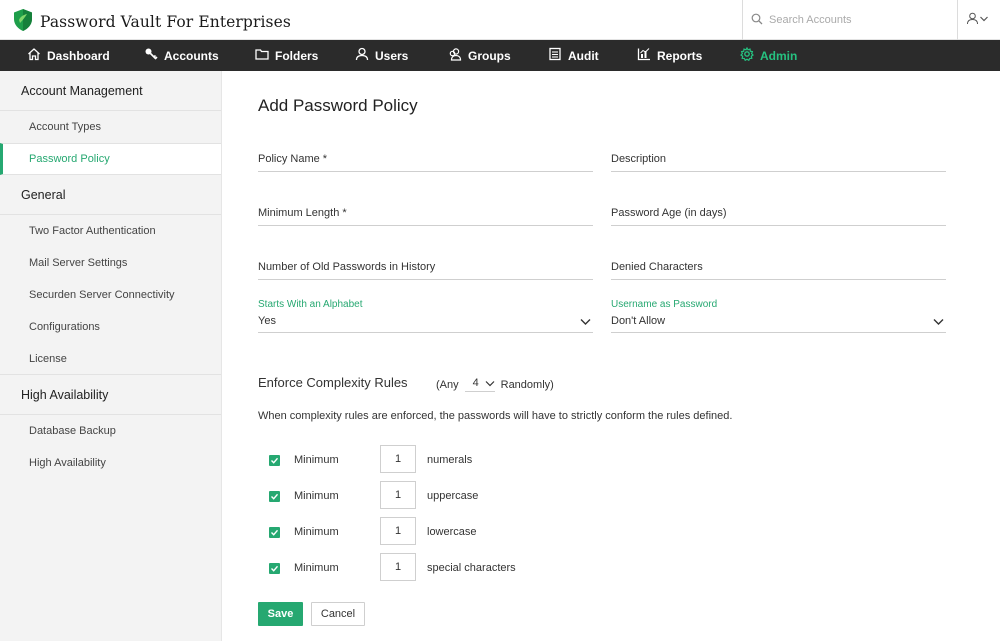 This screenshot has width=1000, height=641. Describe the element at coordinates (984, 19) in the screenshot. I see `chevron-down-icon` at that location.